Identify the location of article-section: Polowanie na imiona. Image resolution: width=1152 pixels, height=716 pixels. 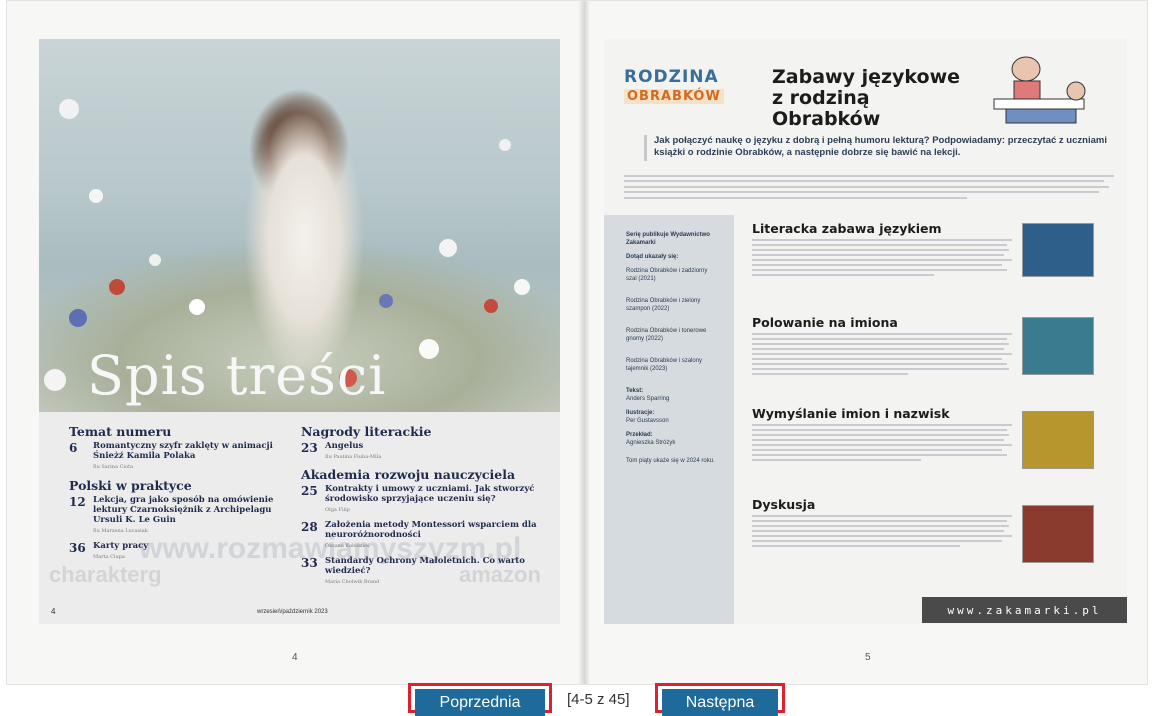
(882, 346).